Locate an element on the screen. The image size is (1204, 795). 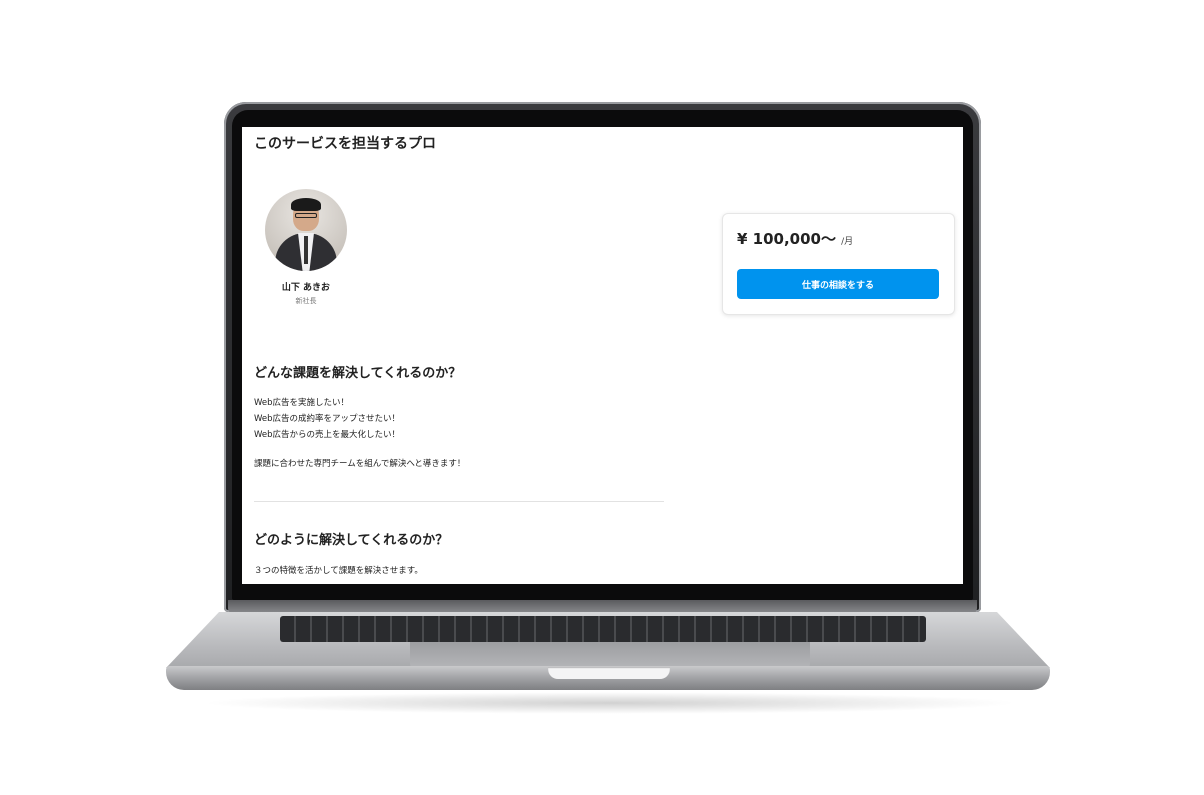
price-card: ¥ 100,000〜 /月 仕事の相談をする is located at coordinates (838, 264).